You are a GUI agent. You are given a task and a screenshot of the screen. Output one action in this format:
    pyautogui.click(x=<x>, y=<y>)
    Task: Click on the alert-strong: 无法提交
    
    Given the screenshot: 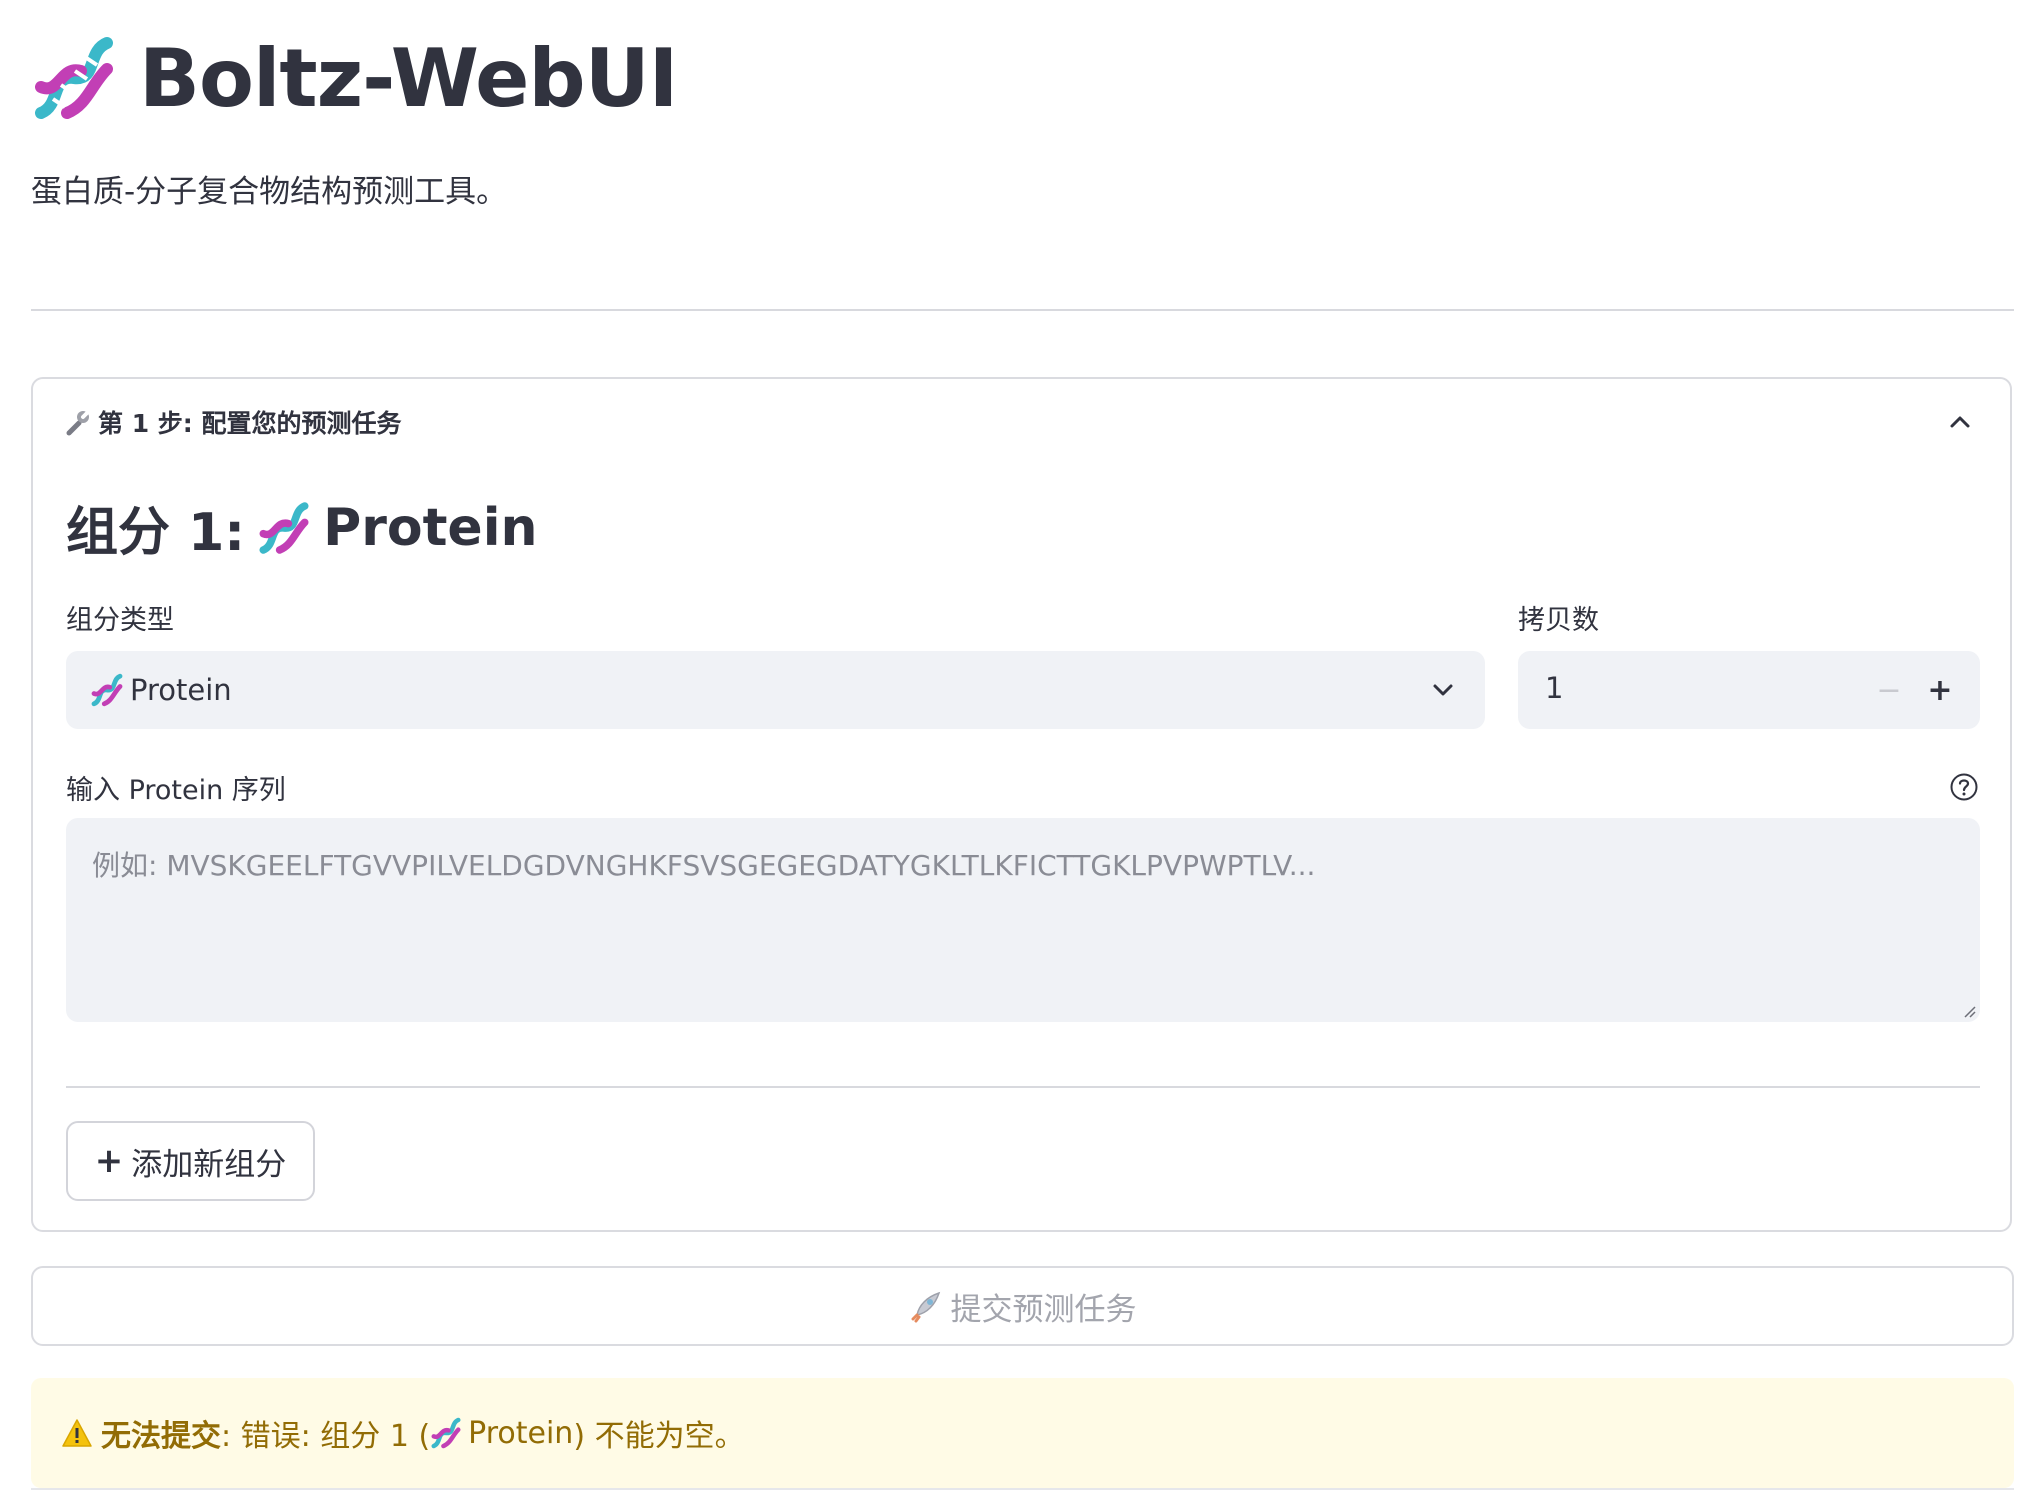 What is the action you would take?
    pyautogui.click(x=161, y=1436)
    